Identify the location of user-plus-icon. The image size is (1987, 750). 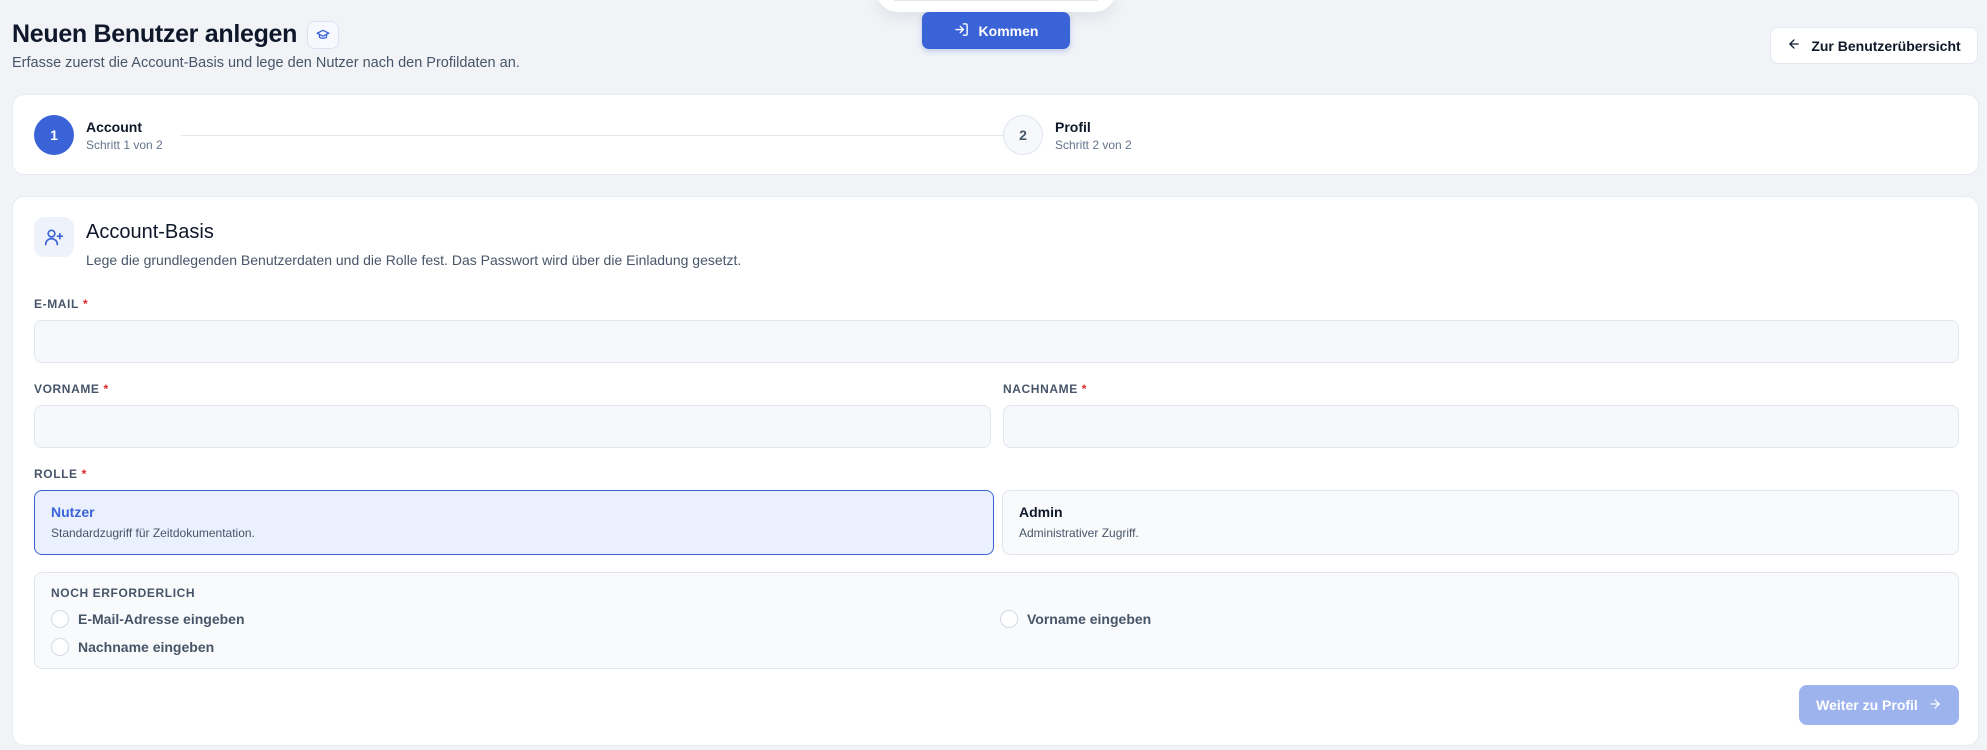
(54, 237).